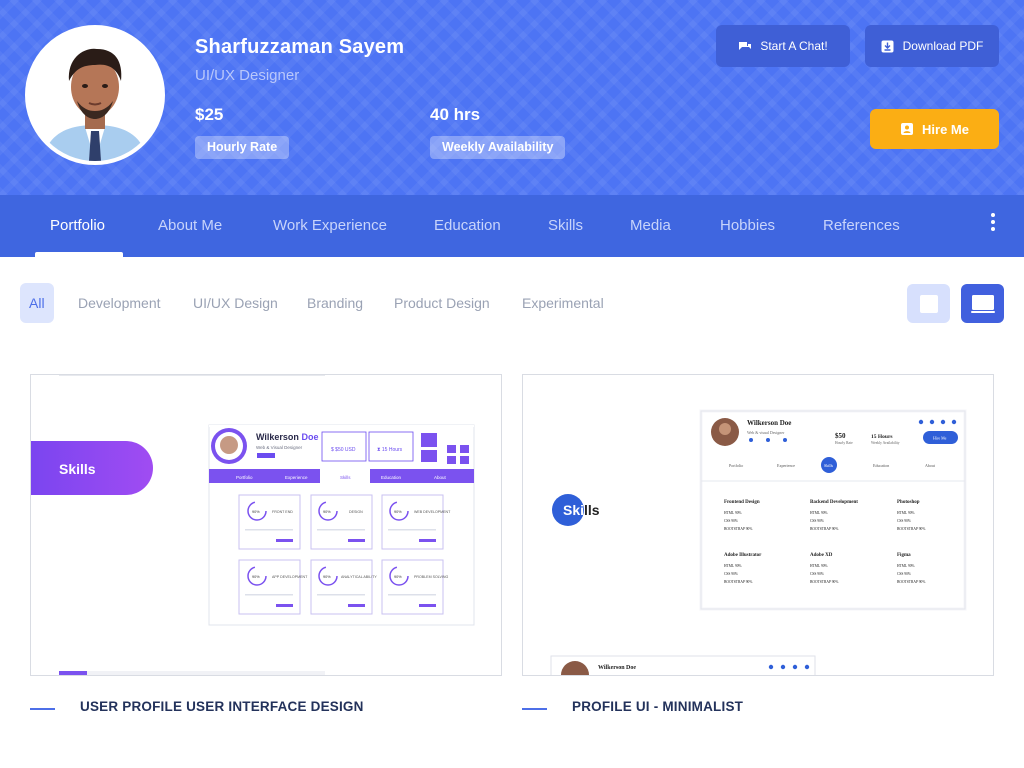  I want to click on profile-photo, so click(95, 95).